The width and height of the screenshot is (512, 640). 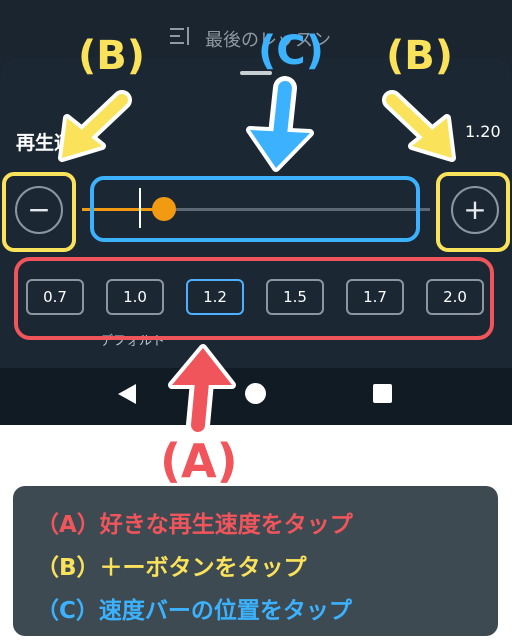 I want to click on recents-icon, so click(x=382, y=393).